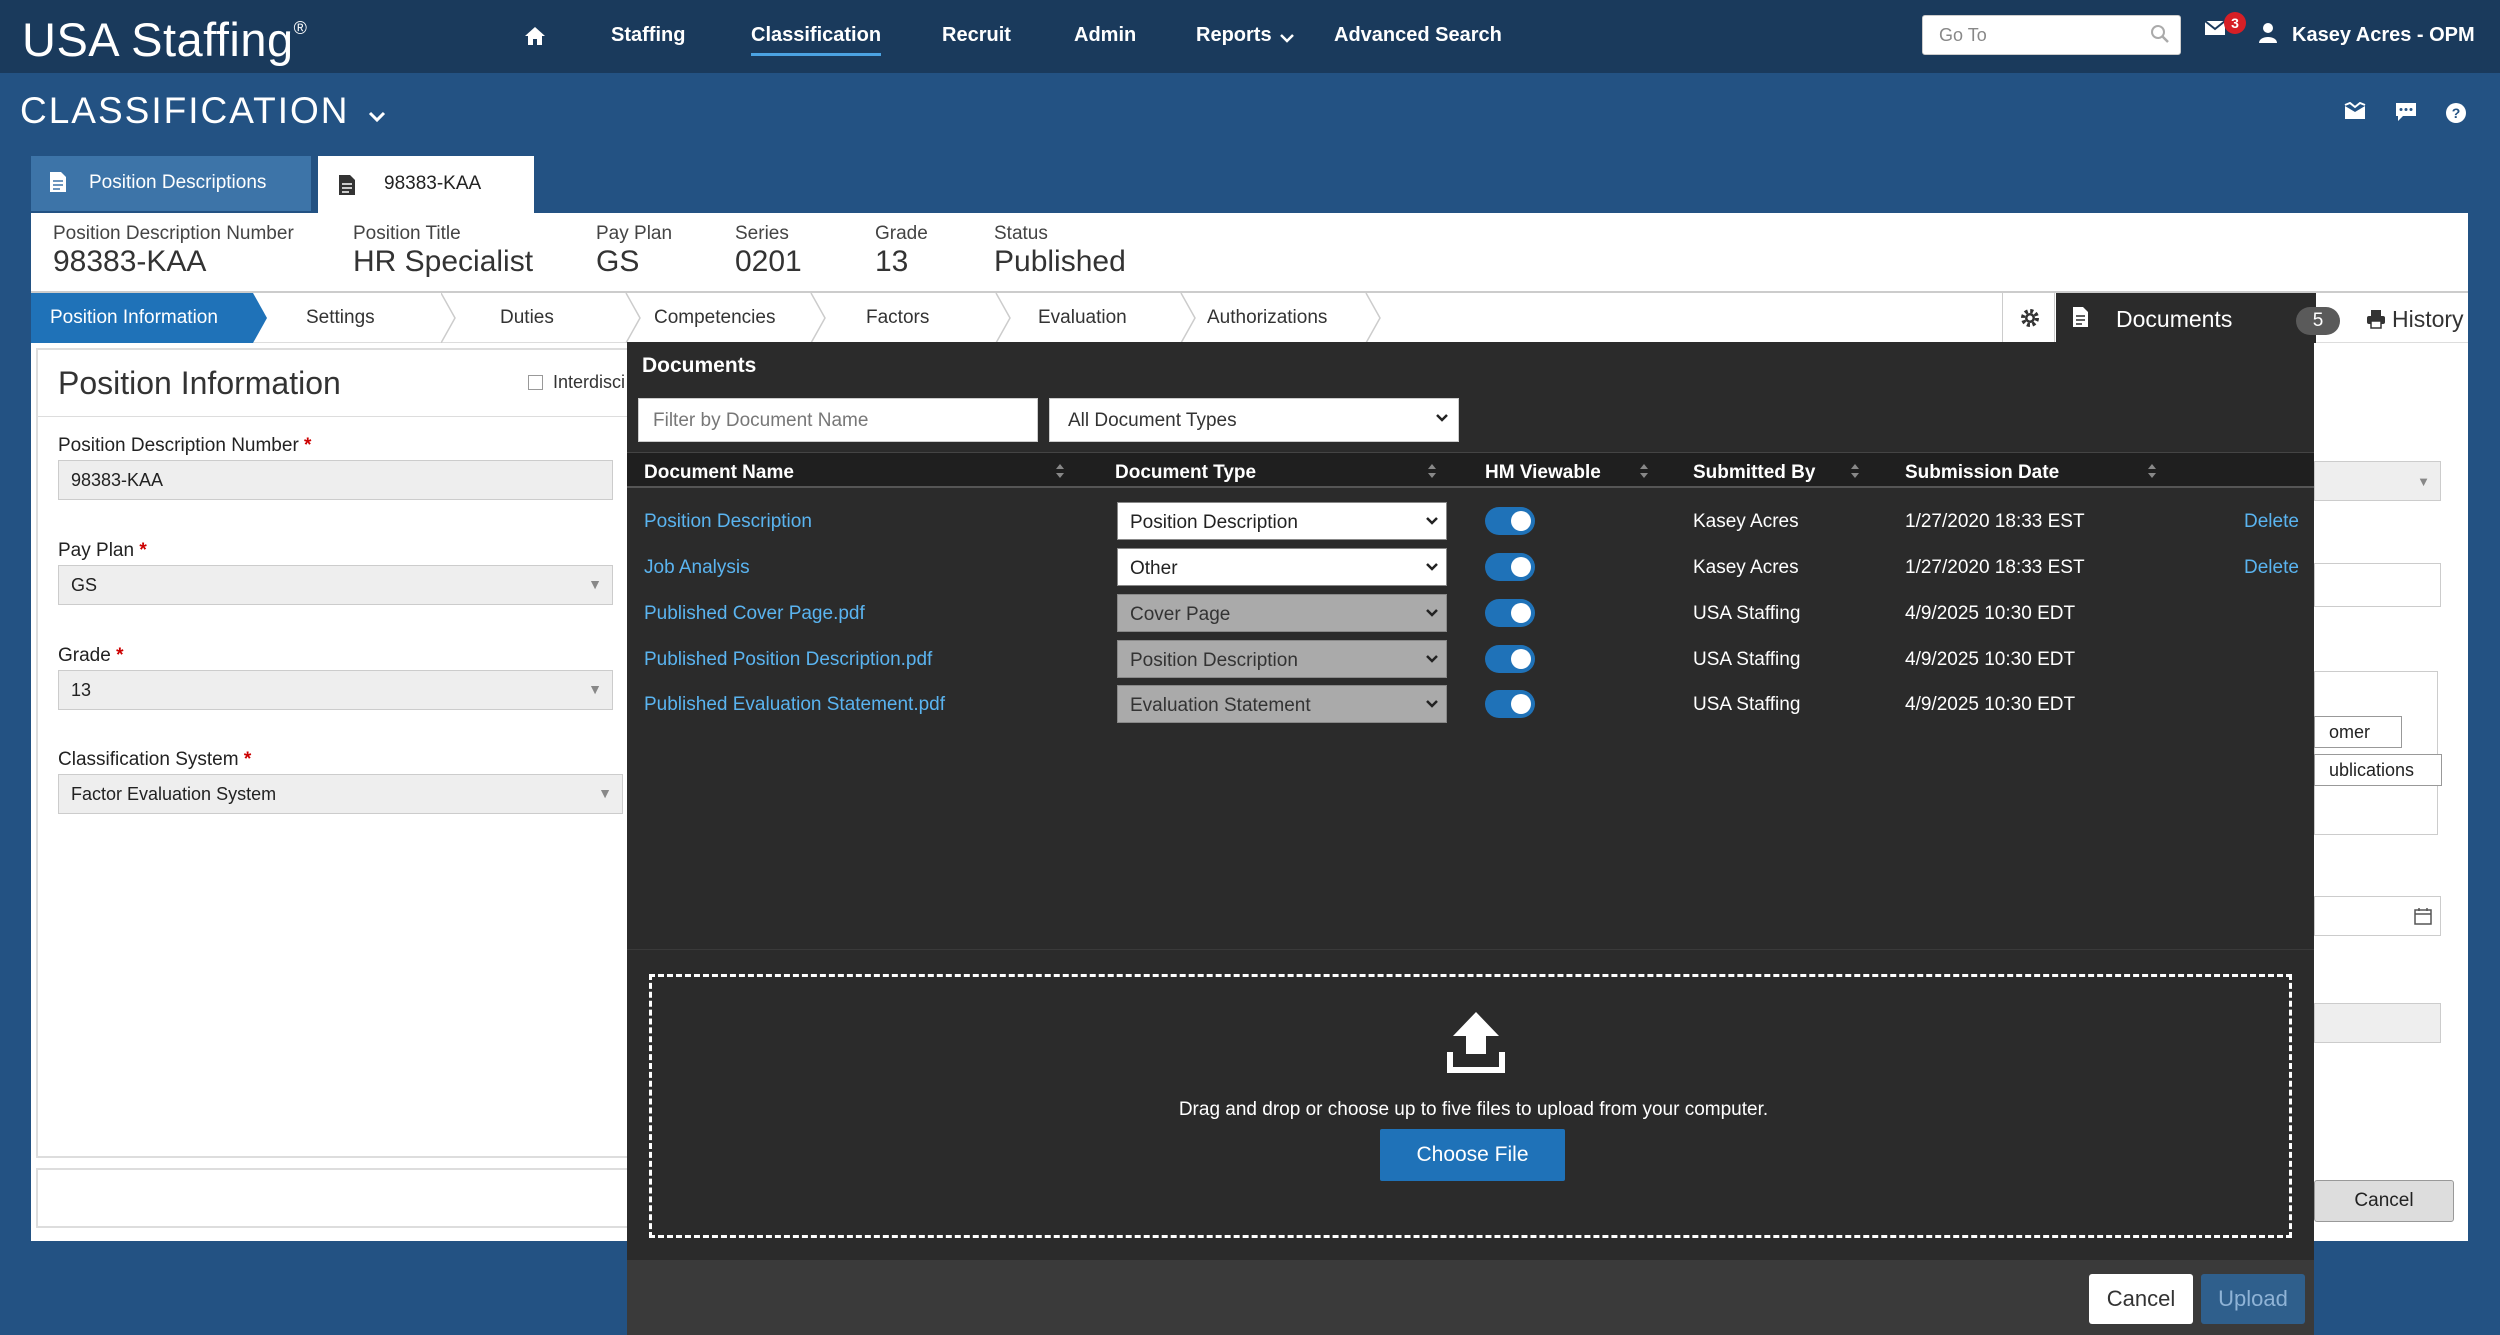 The height and width of the screenshot is (1335, 2500). I want to click on step-position-information: Position Information, so click(142, 318).